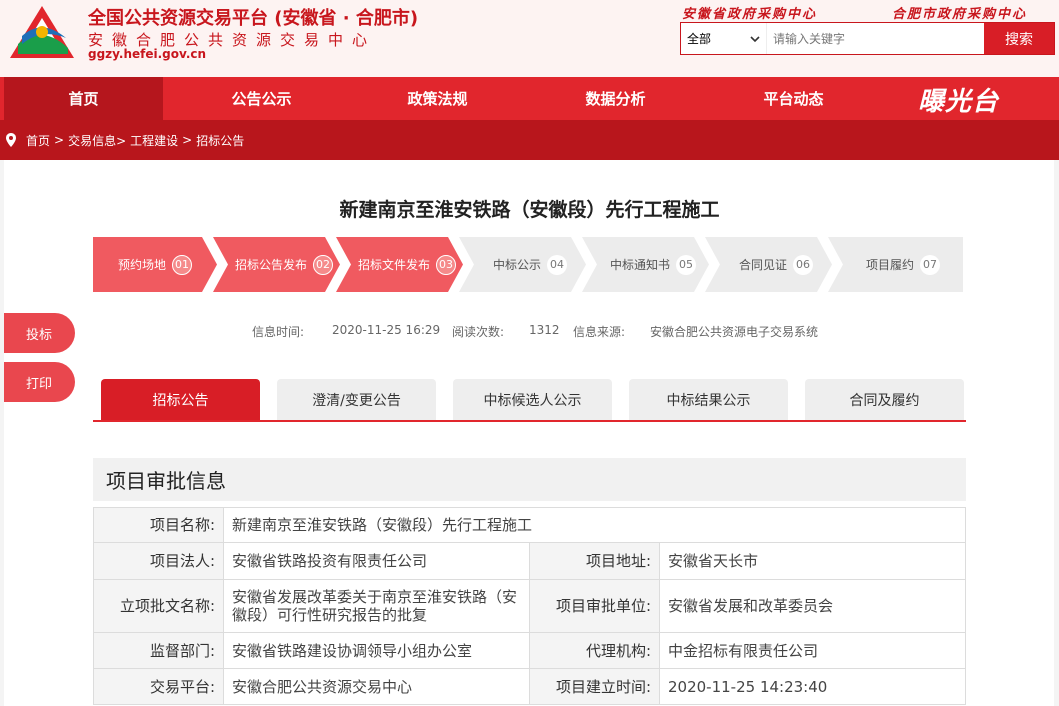  What do you see at coordinates (884, 399) in the screenshot?
I see `tab-contract: 合同及履约` at bounding box center [884, 399].